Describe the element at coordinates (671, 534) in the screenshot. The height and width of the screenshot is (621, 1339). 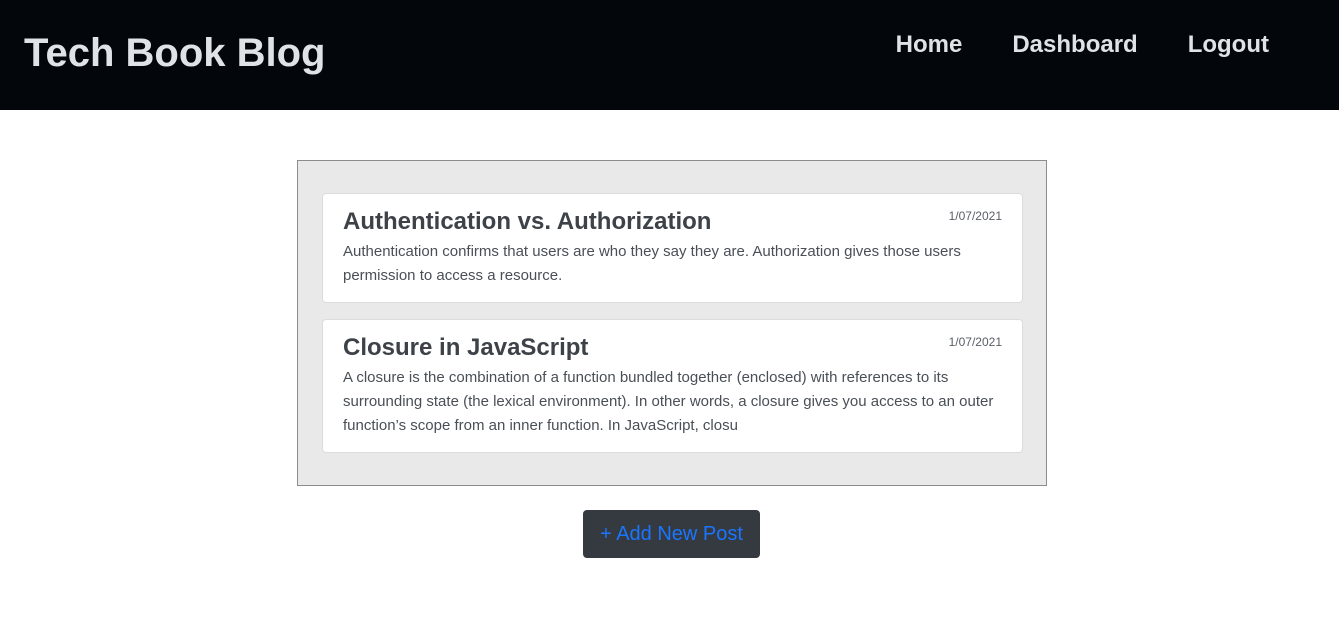
I see `add-new-post-button: + Add New Post` at that location.